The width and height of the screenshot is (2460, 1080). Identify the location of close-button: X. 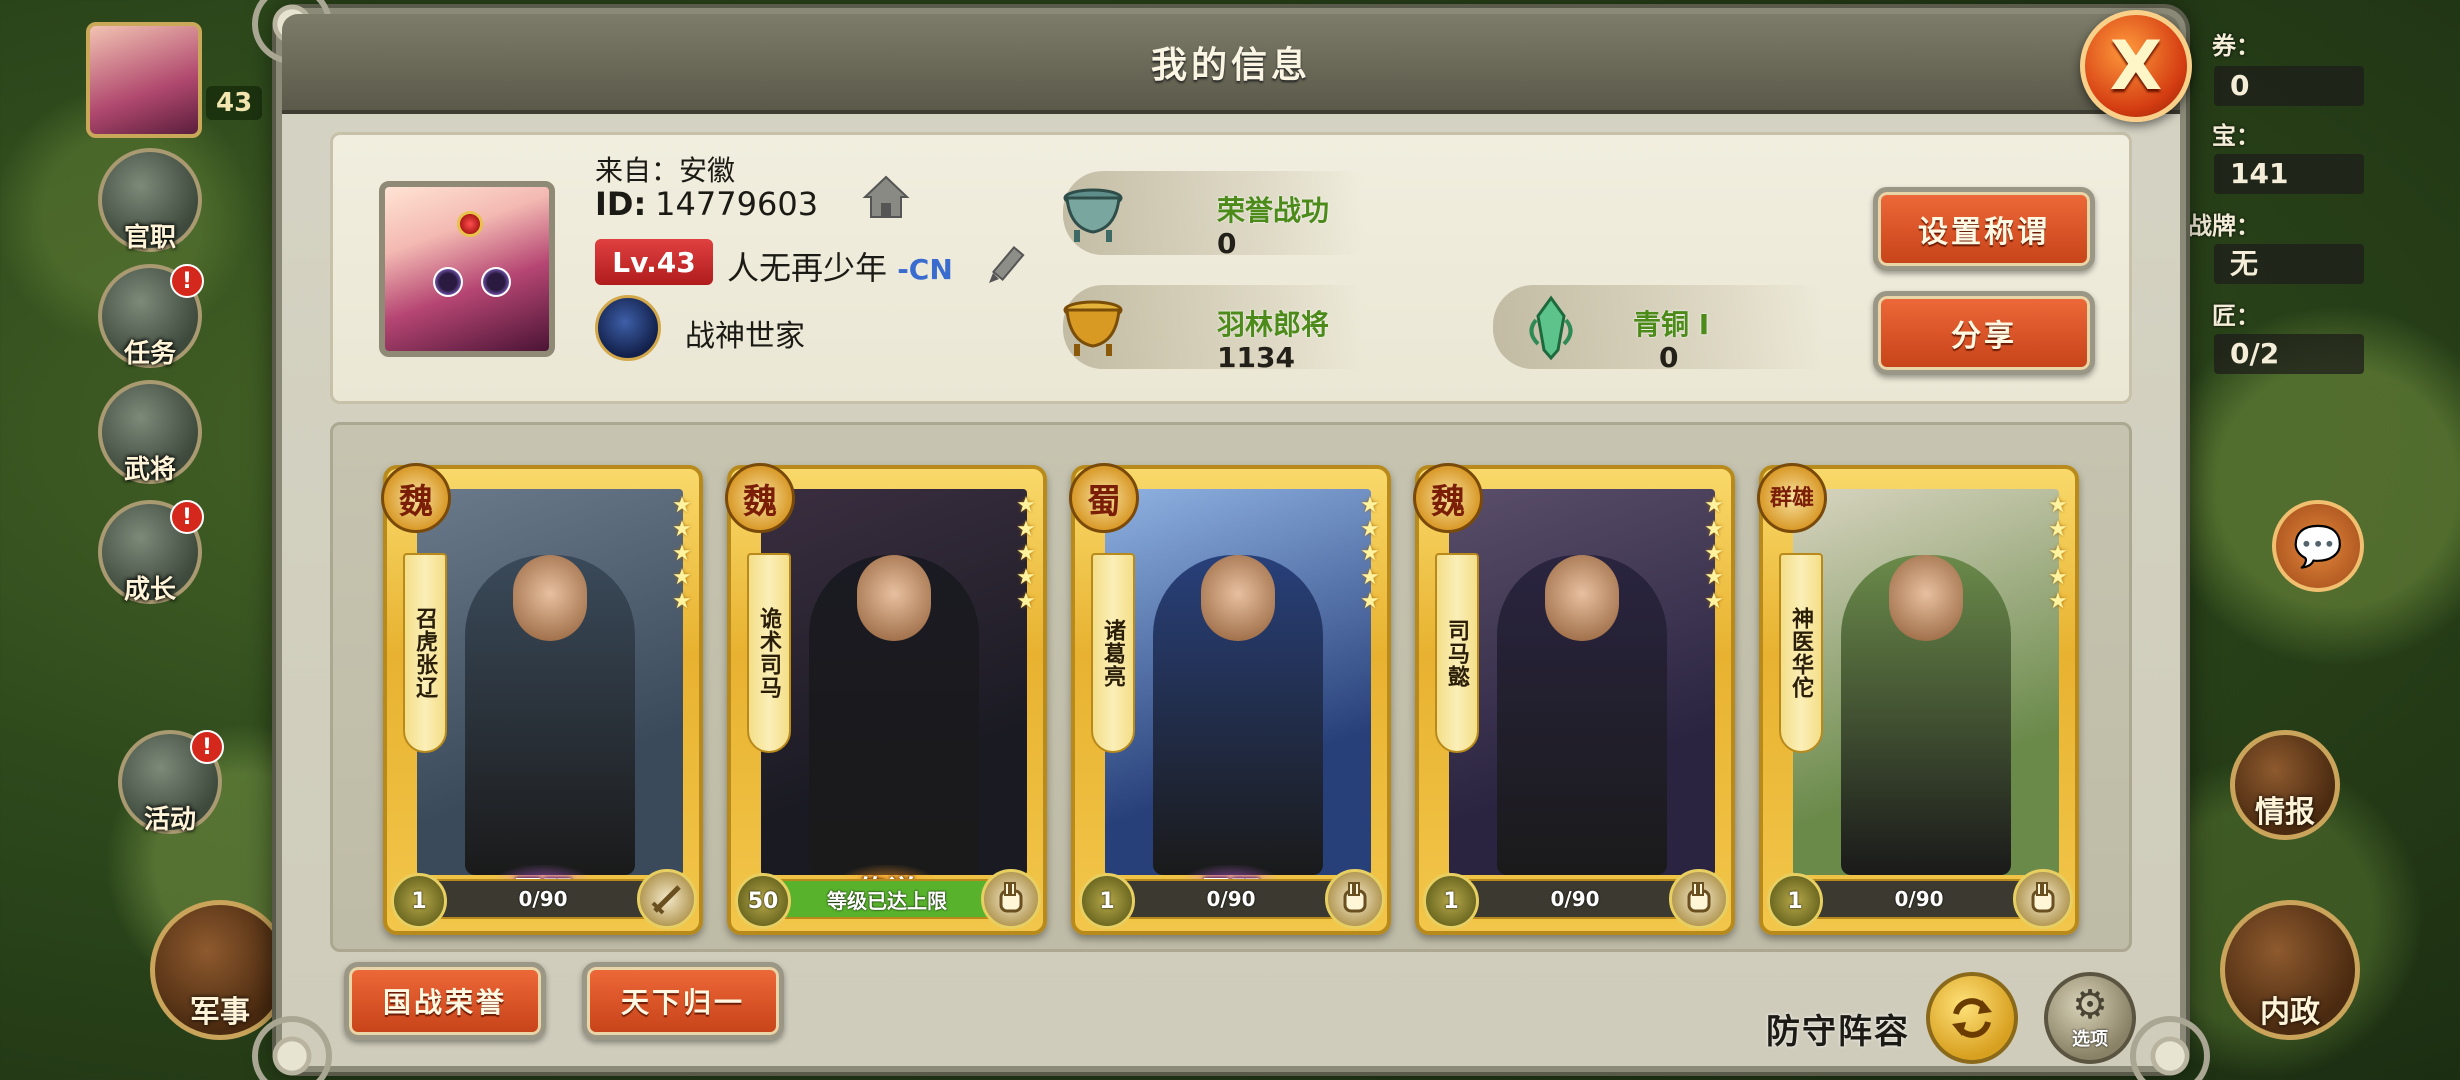
(2136, 66).